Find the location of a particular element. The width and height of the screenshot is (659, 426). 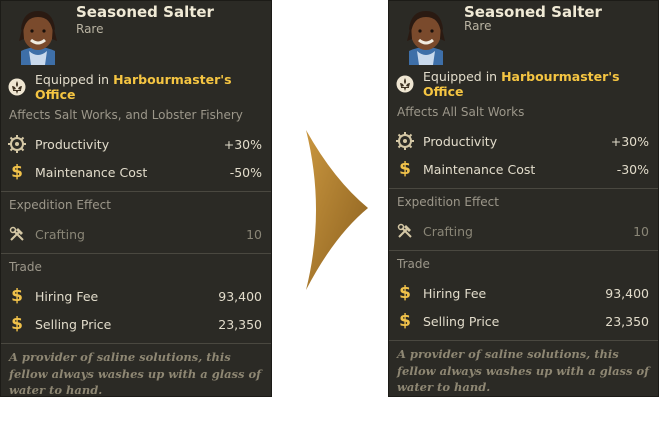

stat-row-maintenance: $ Maintenance Cost -50% is located at coordinates (136, 172).